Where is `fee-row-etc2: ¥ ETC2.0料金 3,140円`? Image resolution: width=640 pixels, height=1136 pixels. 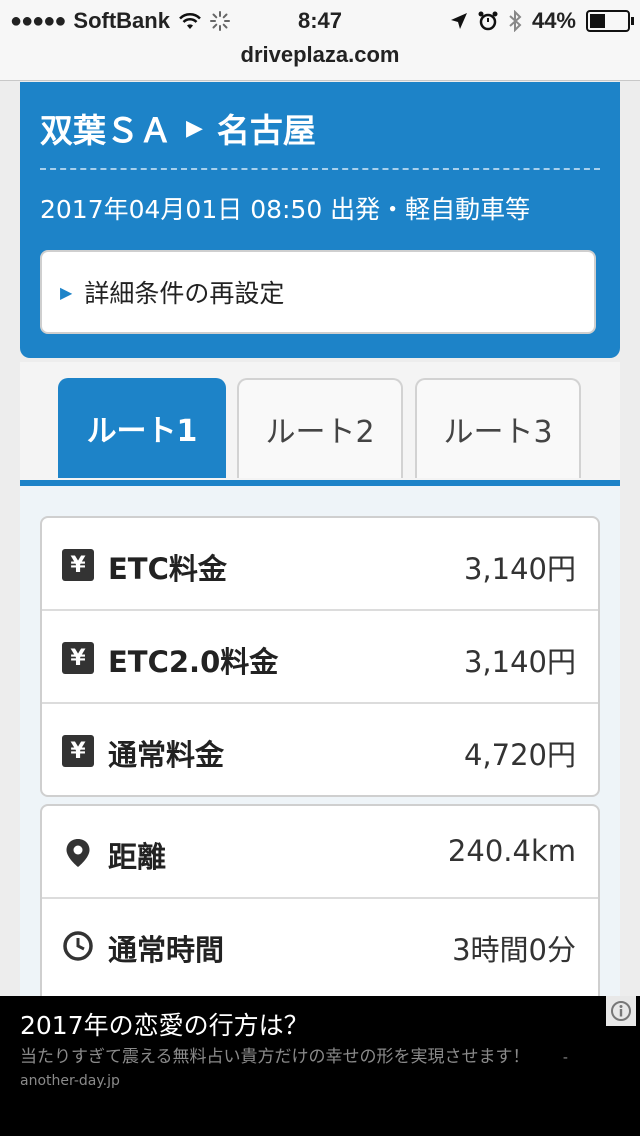
fee-row-etc2: ¥ ETC2.0料金 3,140円 is located at coordinates (320, 657).